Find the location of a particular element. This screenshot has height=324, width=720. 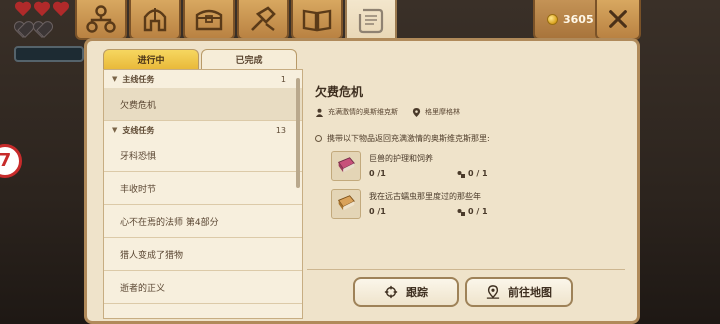

main-quest-header: ▼ 主线任务 1 is located at coordinates (203, 79).